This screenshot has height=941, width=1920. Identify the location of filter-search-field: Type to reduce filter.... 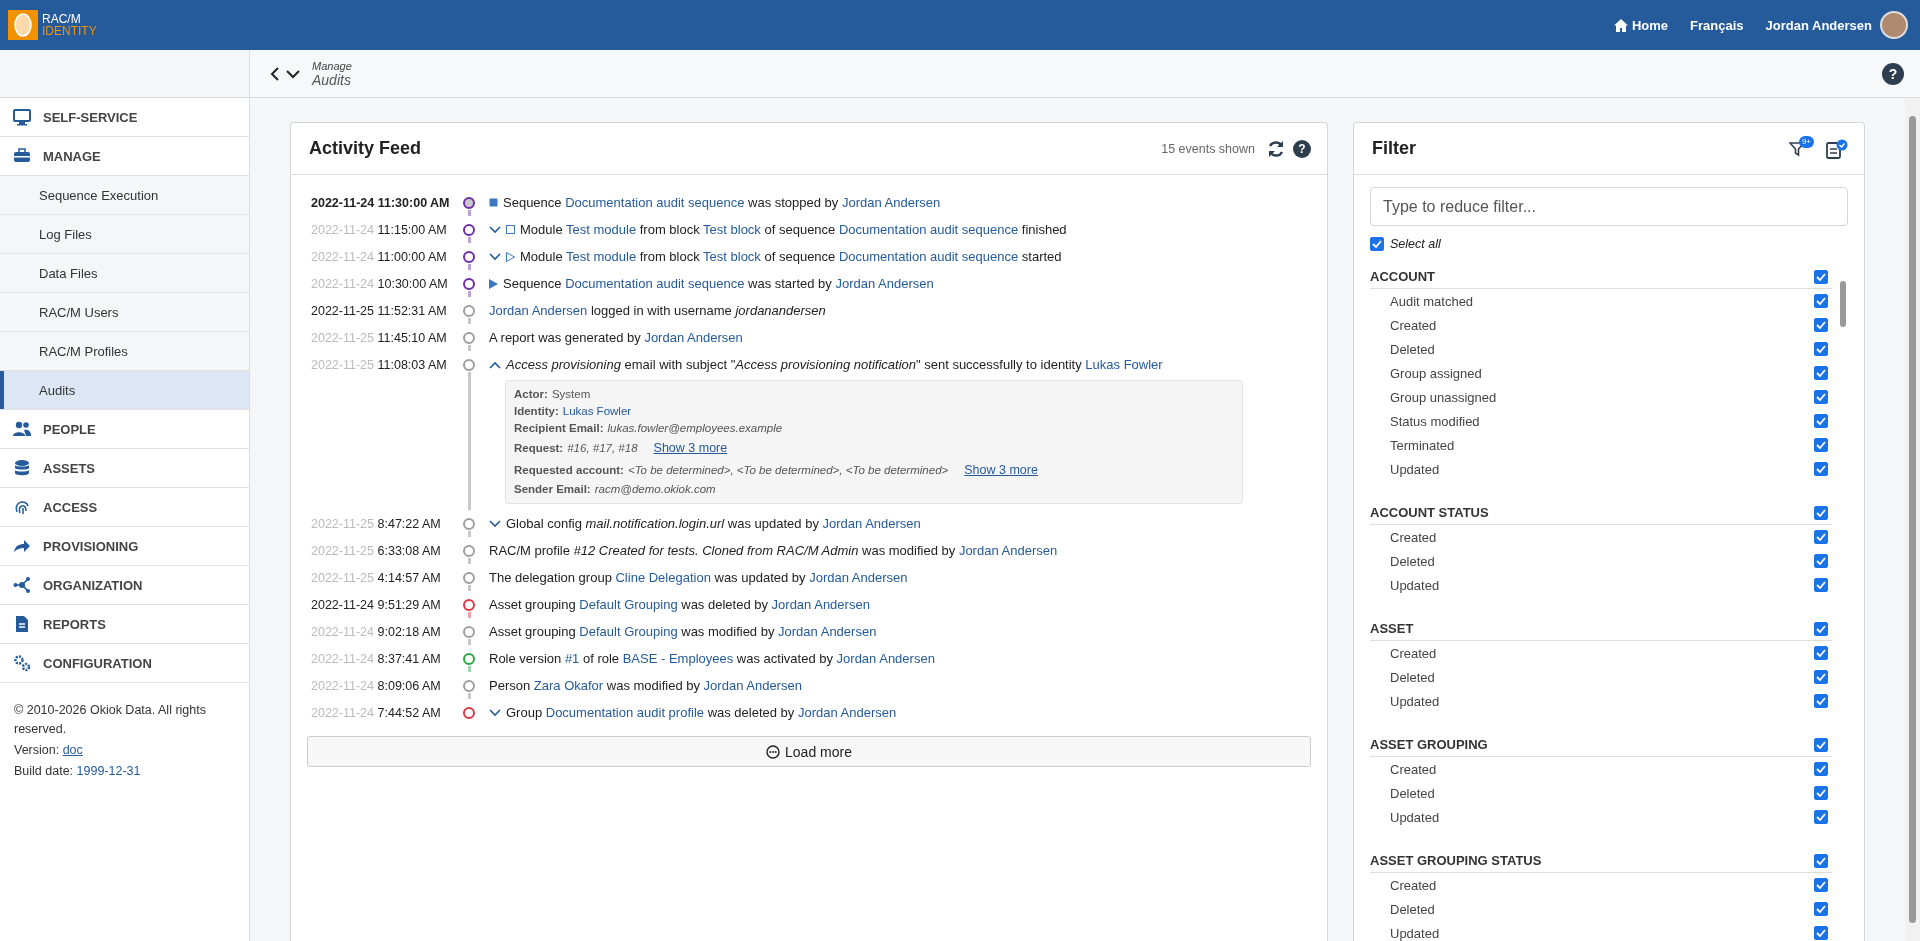
(1609, 206).